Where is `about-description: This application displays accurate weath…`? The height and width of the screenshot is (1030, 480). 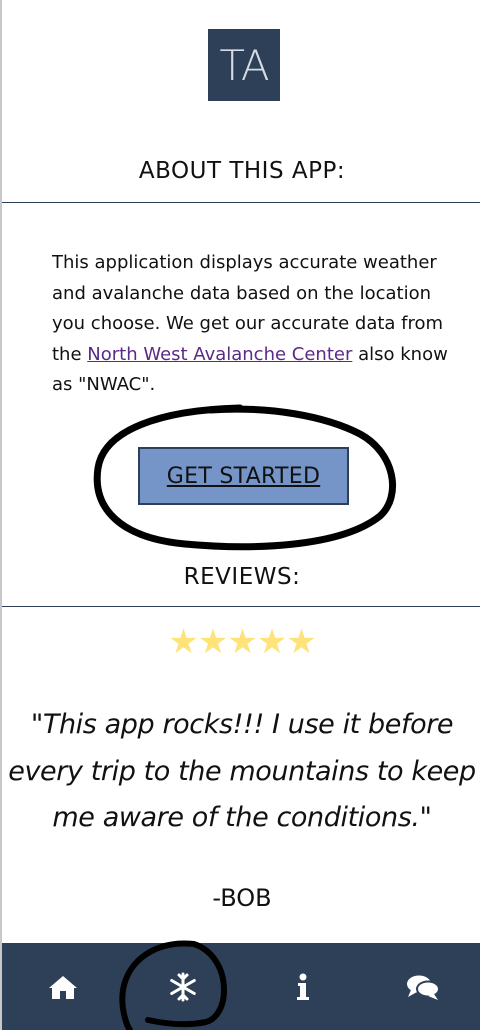 about-description: This application displays accurate weath… is located at coordinates (252, 324).